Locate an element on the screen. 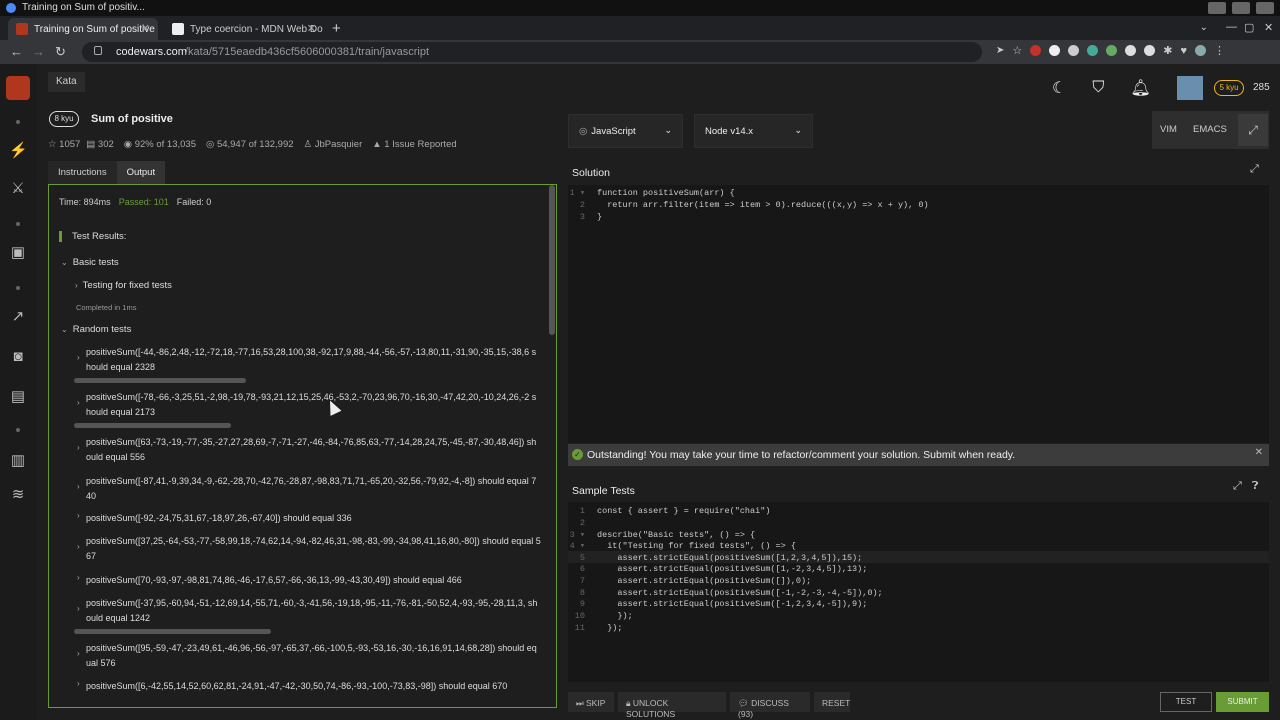 Image resolution: width=1280 pixels, height=720 pixels. author-link: ♙ JbPasquier is located at coordinates (333, 144).